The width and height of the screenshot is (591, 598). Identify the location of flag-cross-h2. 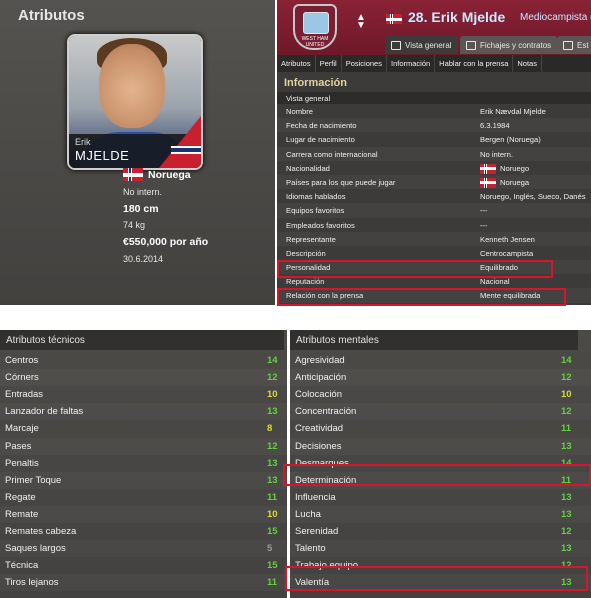
(186, 150).